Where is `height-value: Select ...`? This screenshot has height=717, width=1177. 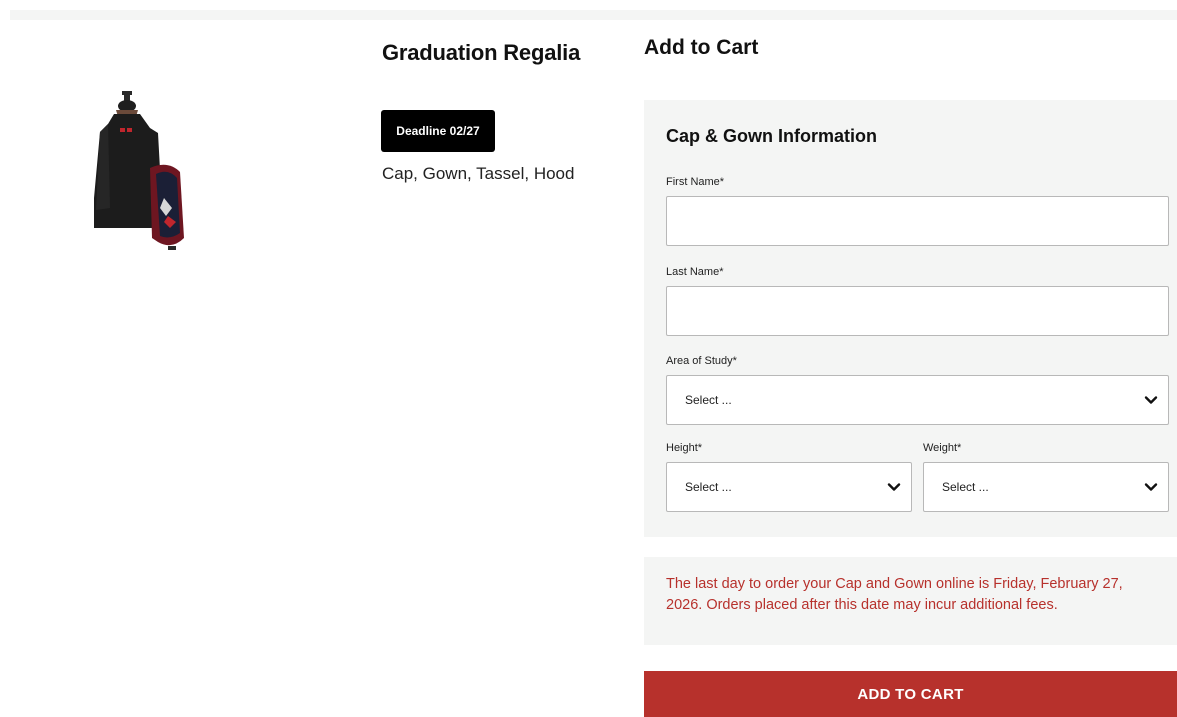 height-value: Select ... is located at coordinates (708, 487).